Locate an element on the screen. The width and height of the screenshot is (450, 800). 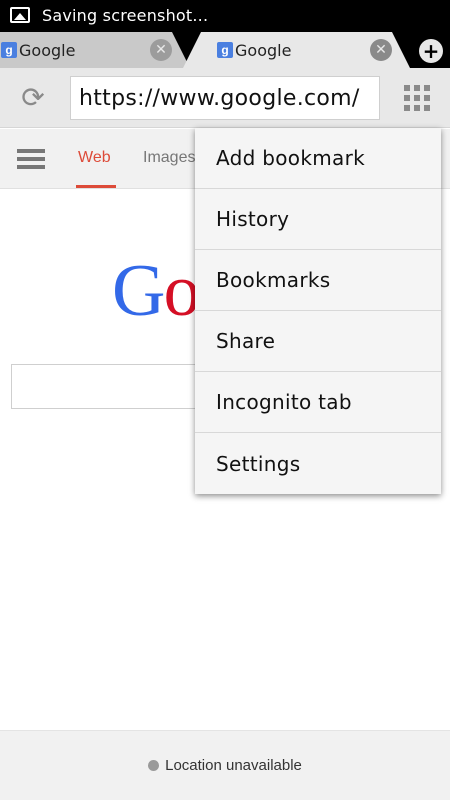
hamburger-icon is located at coordinates (31, 159).